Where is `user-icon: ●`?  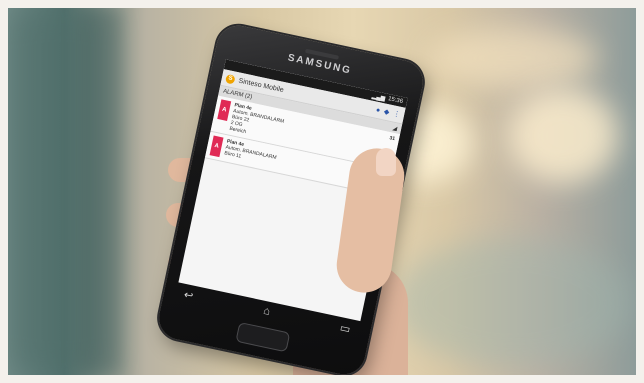 user-icon: ● is located at coordinates (378, 110).